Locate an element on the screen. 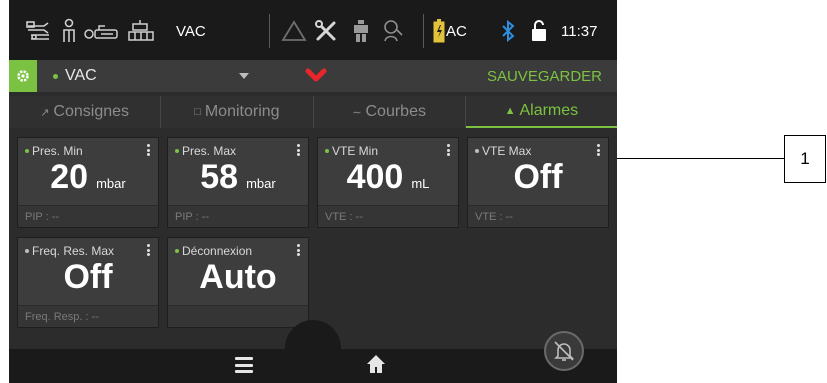 The image size is (827, 383). alarm-value: 20 mbar is located at coordinates (88, 178).